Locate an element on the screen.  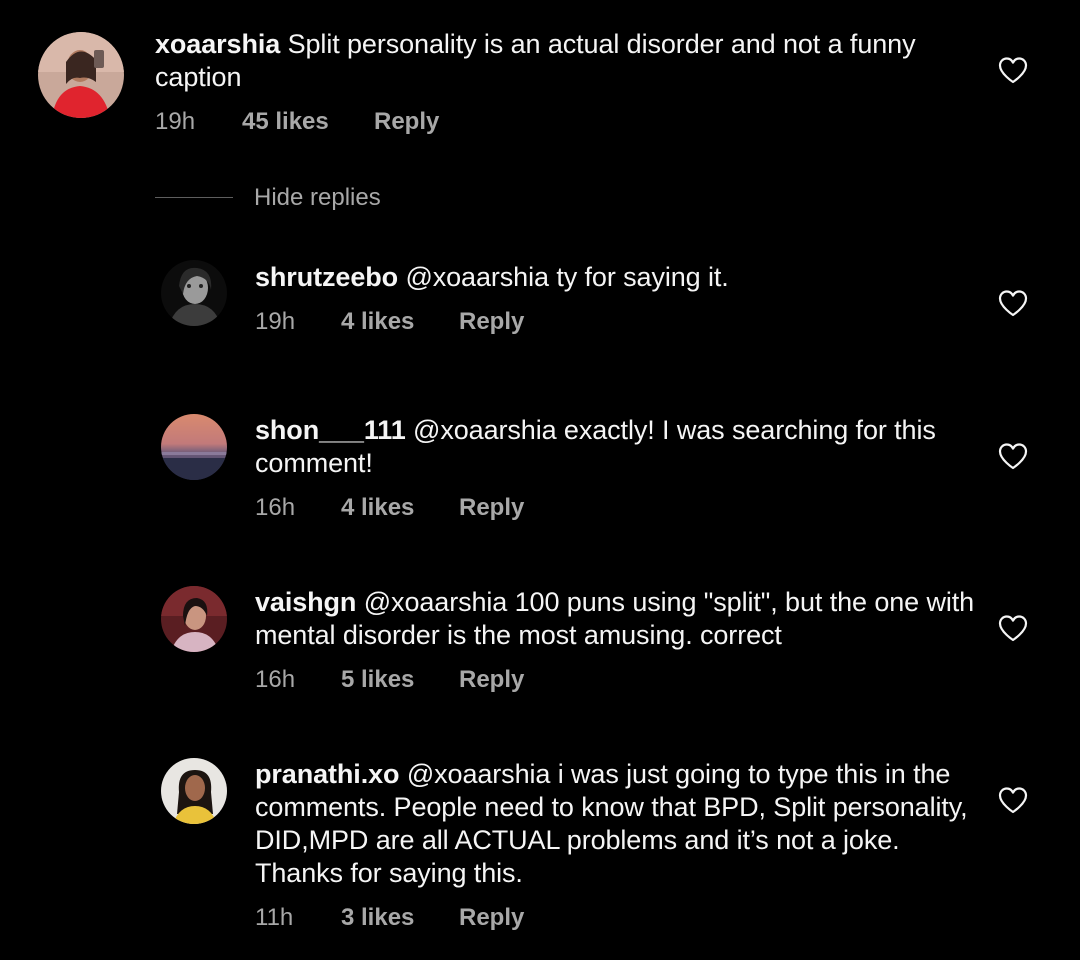
comment-text: shrutzeebo @xoaarshia ty for saying it. is located at coordinates (615, 277).